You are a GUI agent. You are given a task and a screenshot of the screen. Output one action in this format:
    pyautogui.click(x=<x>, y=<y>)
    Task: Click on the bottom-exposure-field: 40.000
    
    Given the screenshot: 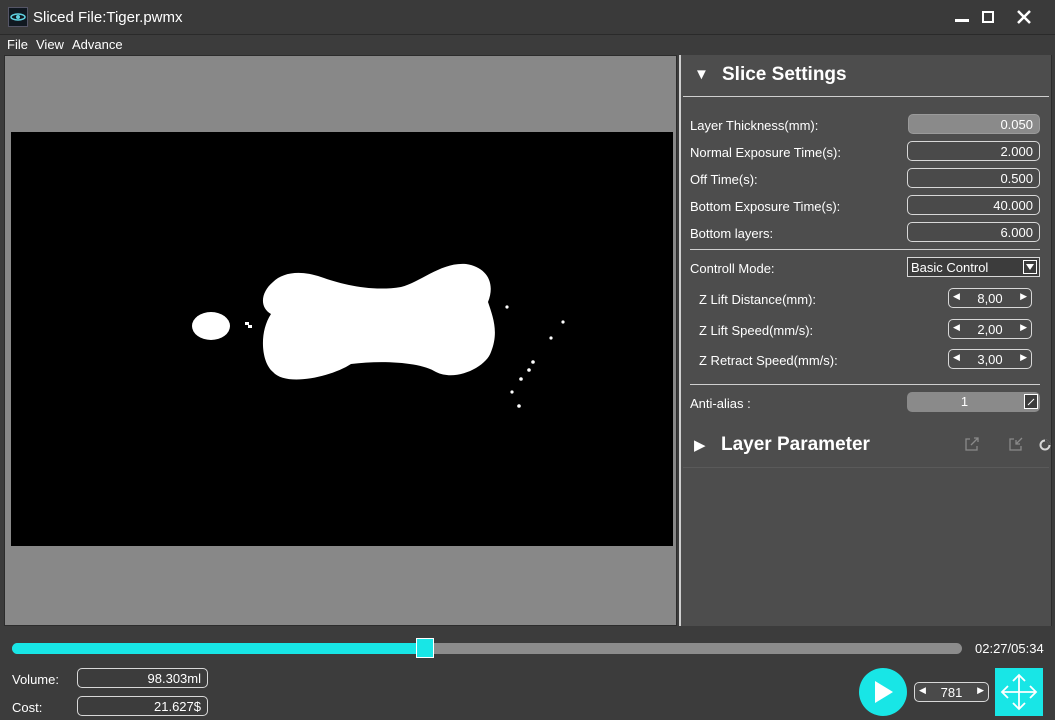 What is the action you would take?
    pyautogui.click(x=973, y=205)
    